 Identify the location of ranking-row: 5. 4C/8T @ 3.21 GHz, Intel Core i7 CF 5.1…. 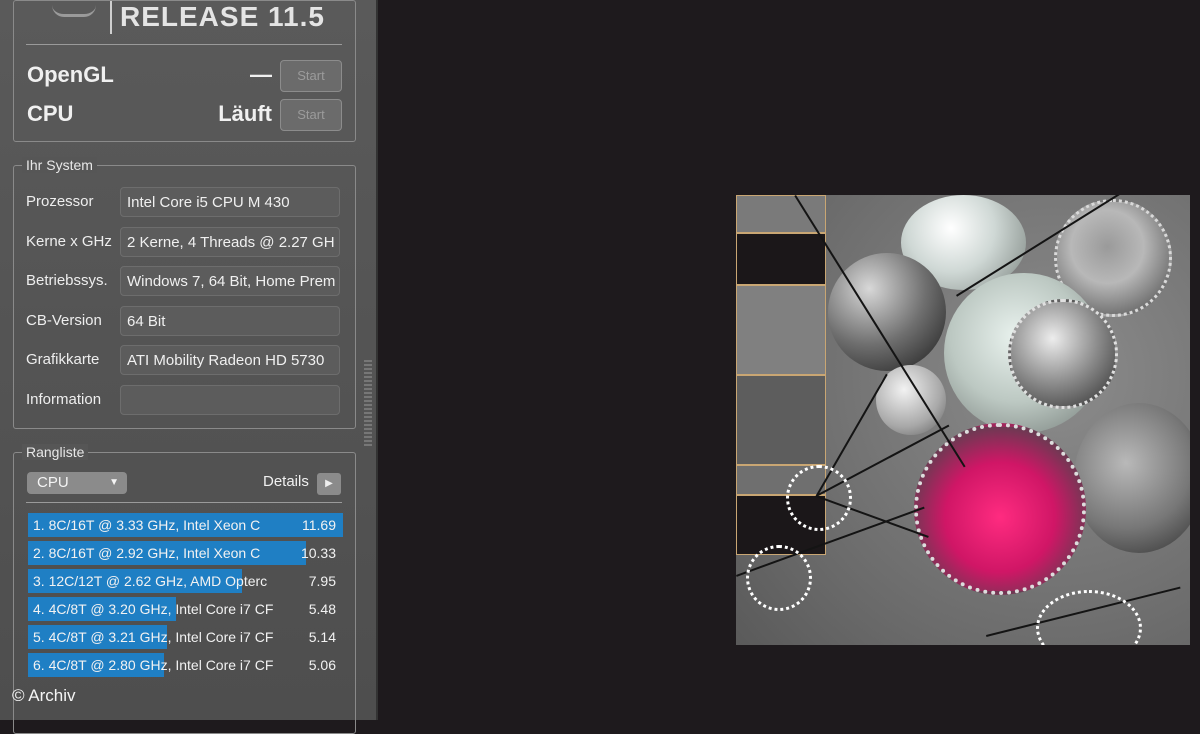
(185, 637).